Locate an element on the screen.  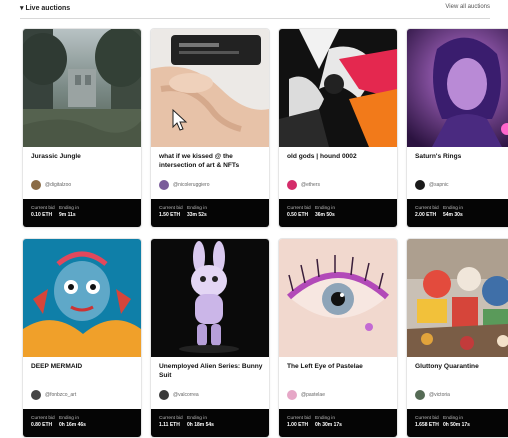
current-bid-value: 0.50 ETH is located at coordinates (298, 215).